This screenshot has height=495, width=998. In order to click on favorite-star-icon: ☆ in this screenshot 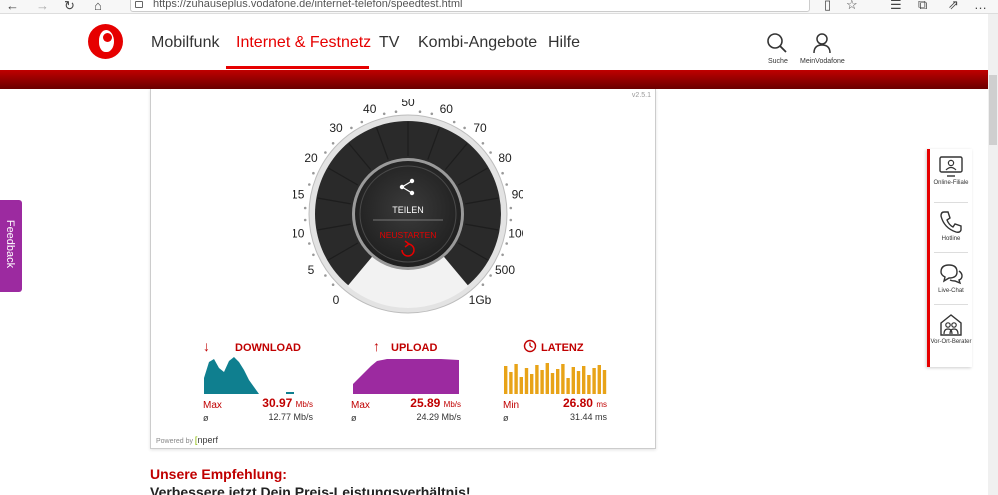, I will do `click(852, 6)`.